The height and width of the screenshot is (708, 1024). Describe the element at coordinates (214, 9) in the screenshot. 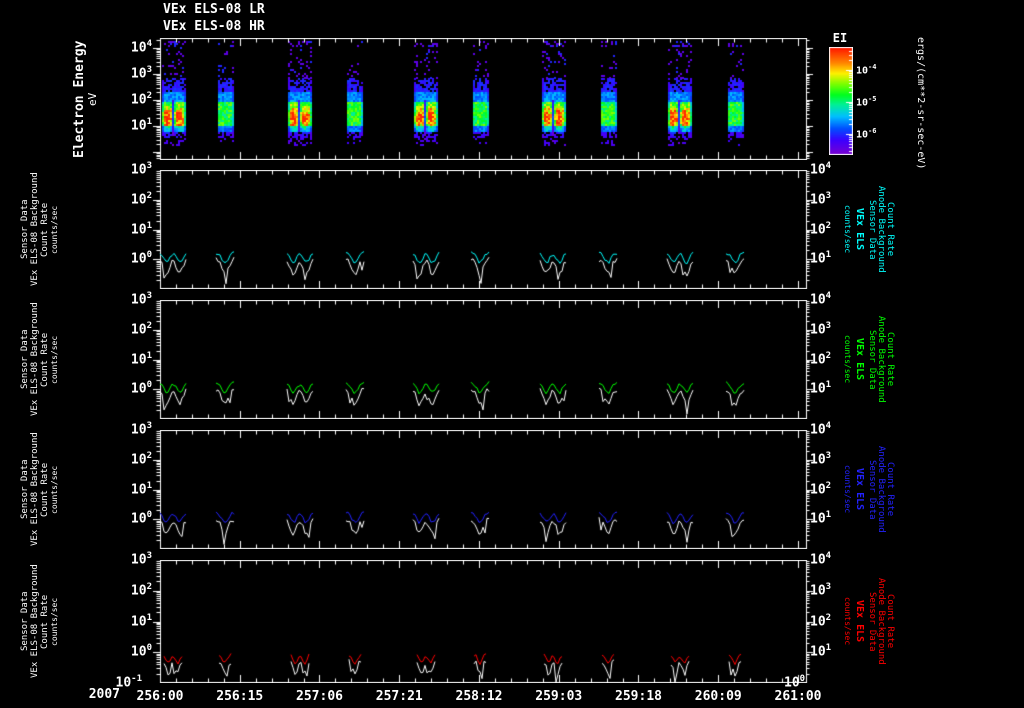

I see `plot-title-lr: VEx ELS-08 LR` at that location.